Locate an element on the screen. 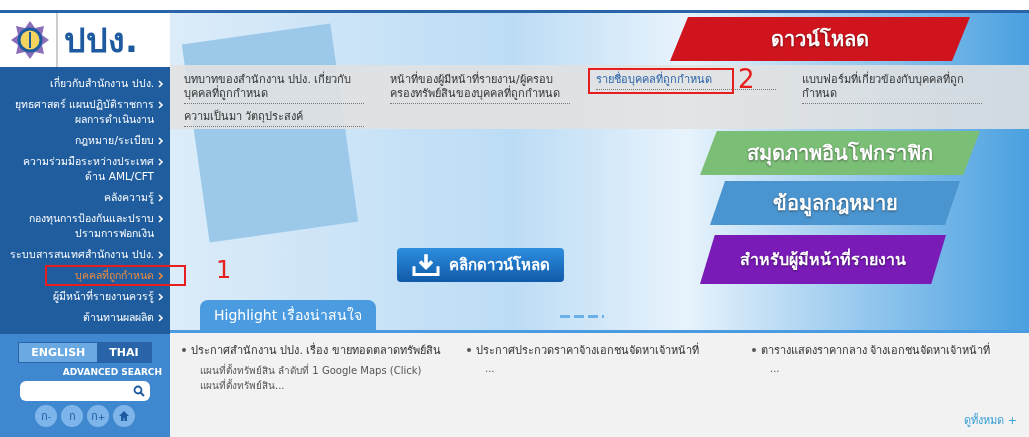 The width and height of the screenshot is (1029, 437). sidebar-item: ต้านทานผลผลิต is located at coordinates (118, 317).